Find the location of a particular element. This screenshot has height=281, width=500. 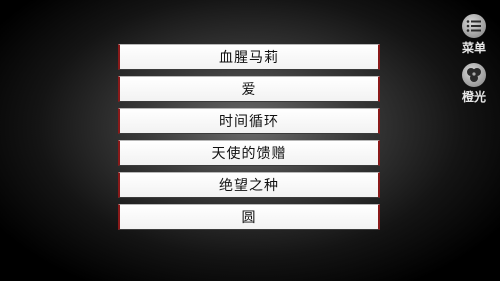

choice-label: 血腥马莉 is located at coordinates (249, 58).